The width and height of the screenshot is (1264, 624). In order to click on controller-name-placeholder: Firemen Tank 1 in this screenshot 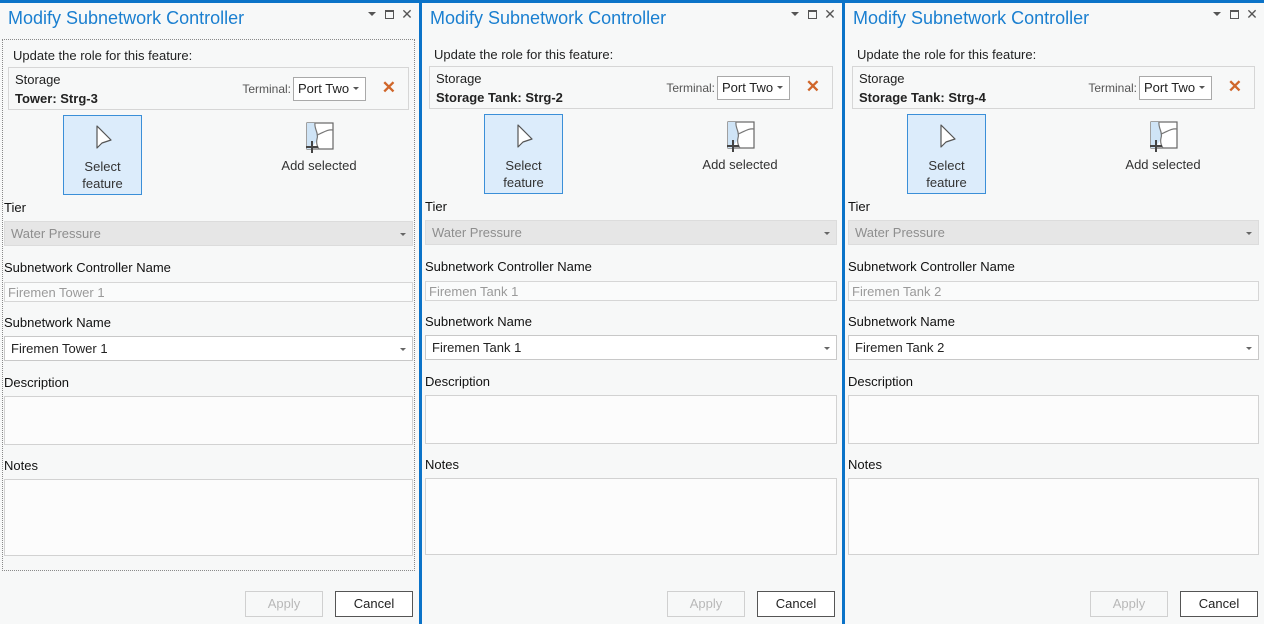, I will do `click(474, 291)`.